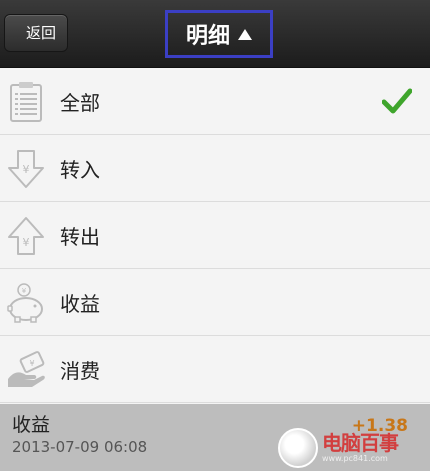  Describe the element at coordinates (80, 304) in the screenshot. I see `menu-item-label: 收益` at that location.